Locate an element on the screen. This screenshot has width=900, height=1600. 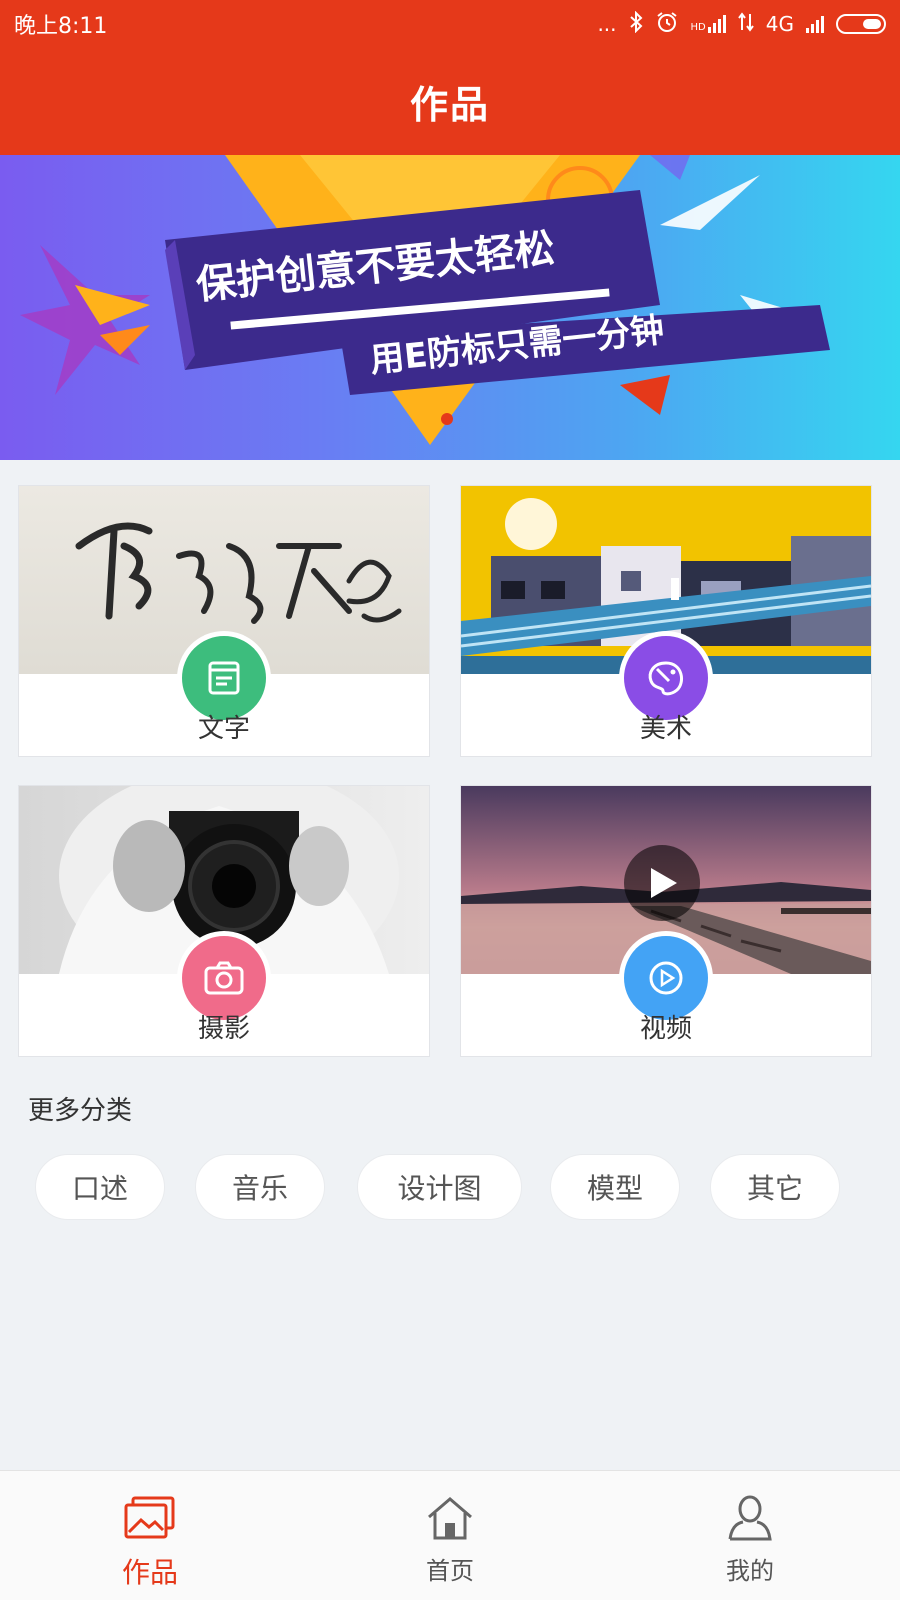
category-label: 美术 is located at coordinates (665, 729).